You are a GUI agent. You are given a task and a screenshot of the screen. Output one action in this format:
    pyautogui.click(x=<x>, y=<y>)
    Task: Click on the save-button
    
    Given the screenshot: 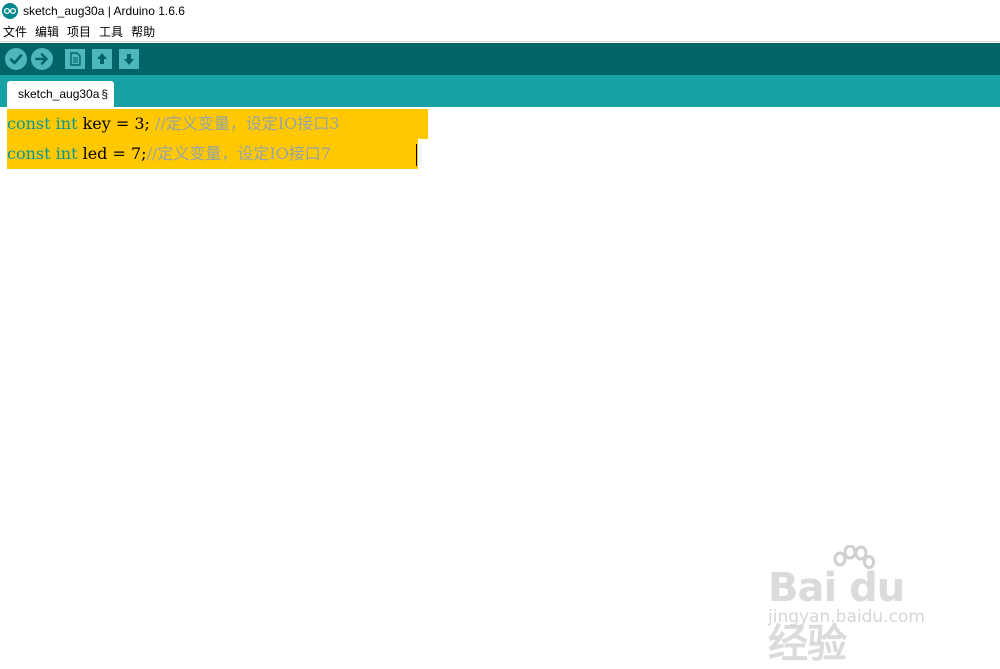 What is the action you would take?
    pyautogui.click(x=129, y=59)
    